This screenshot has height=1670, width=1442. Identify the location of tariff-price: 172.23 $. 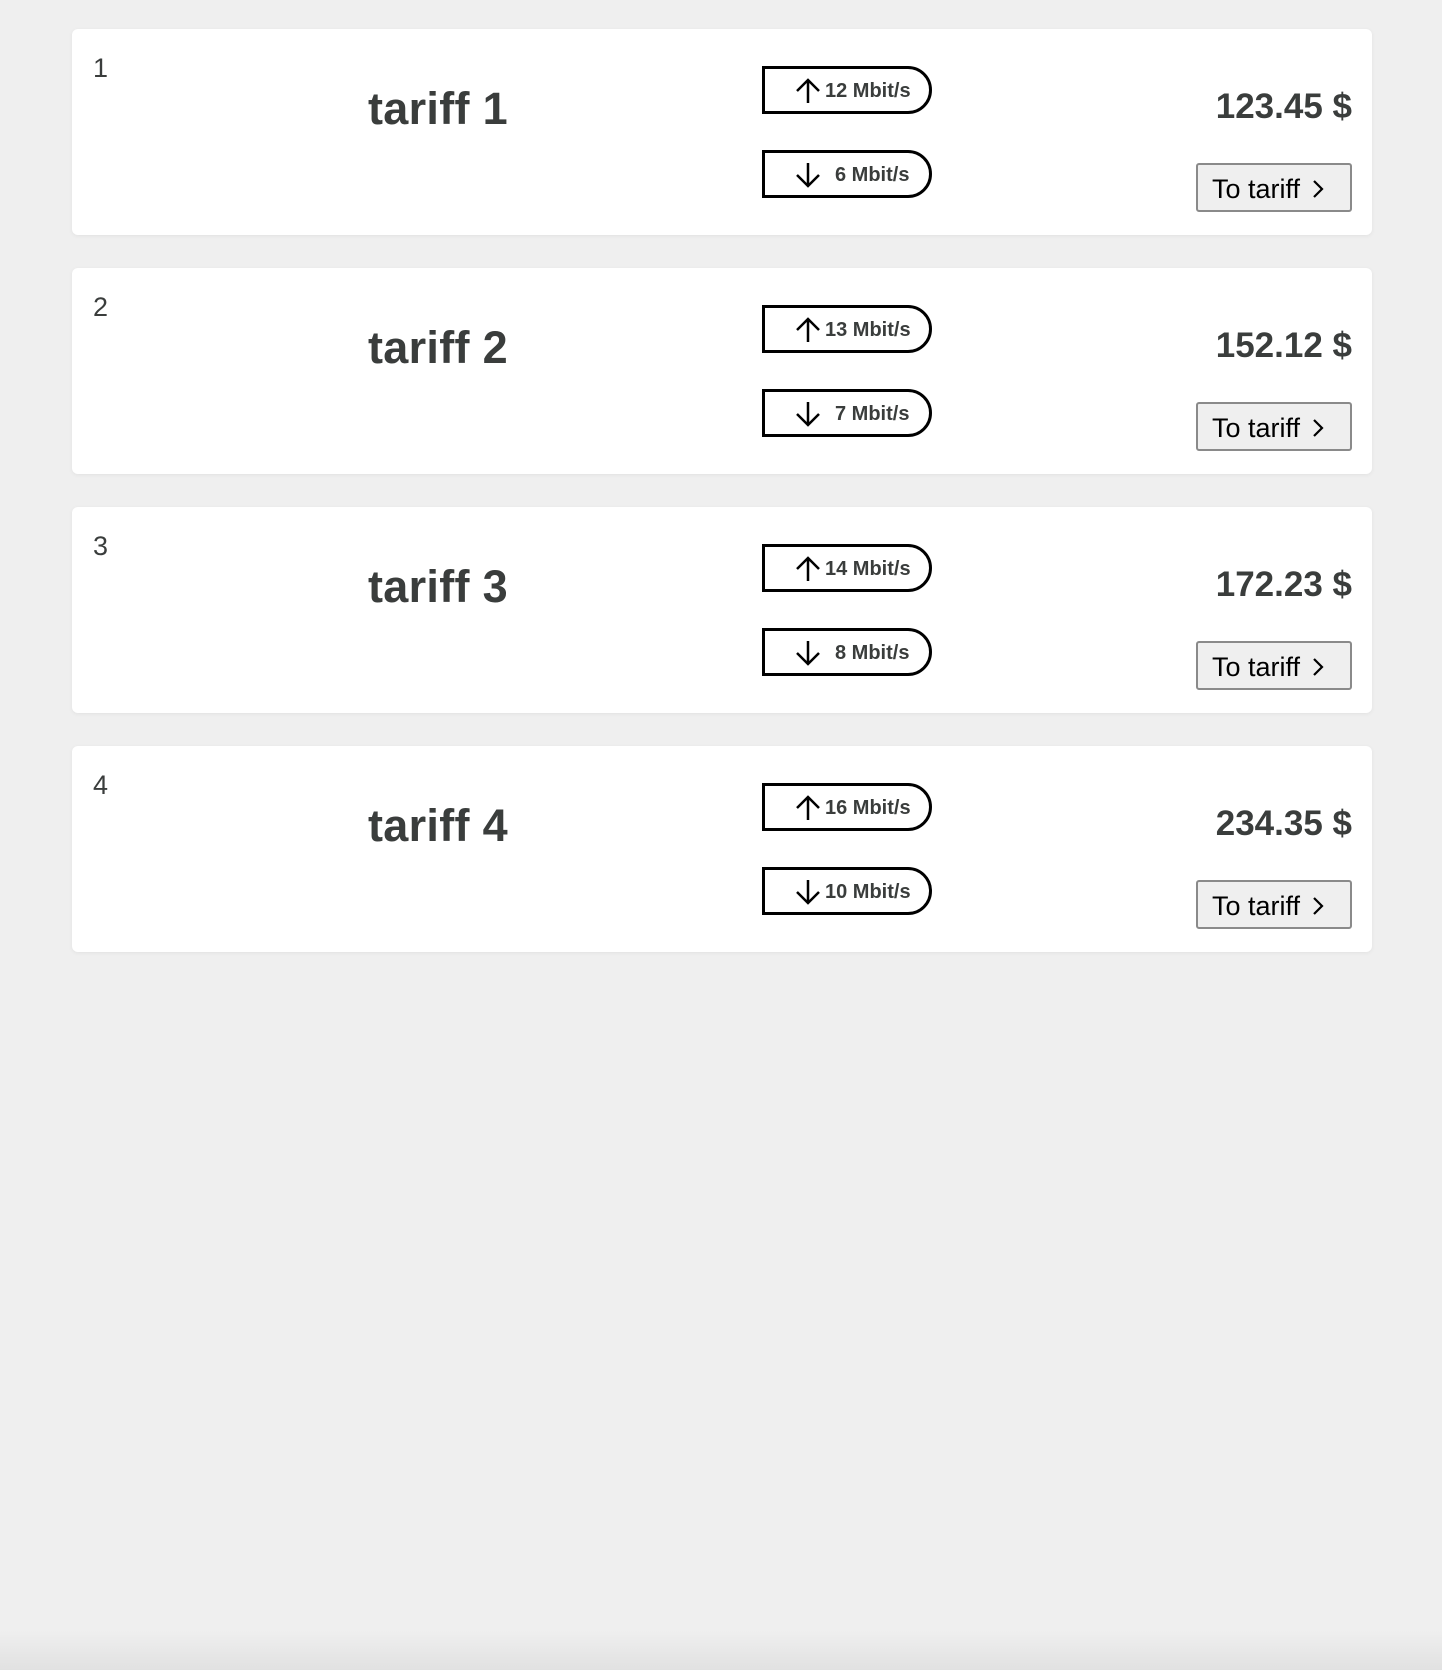
(1283, 584).